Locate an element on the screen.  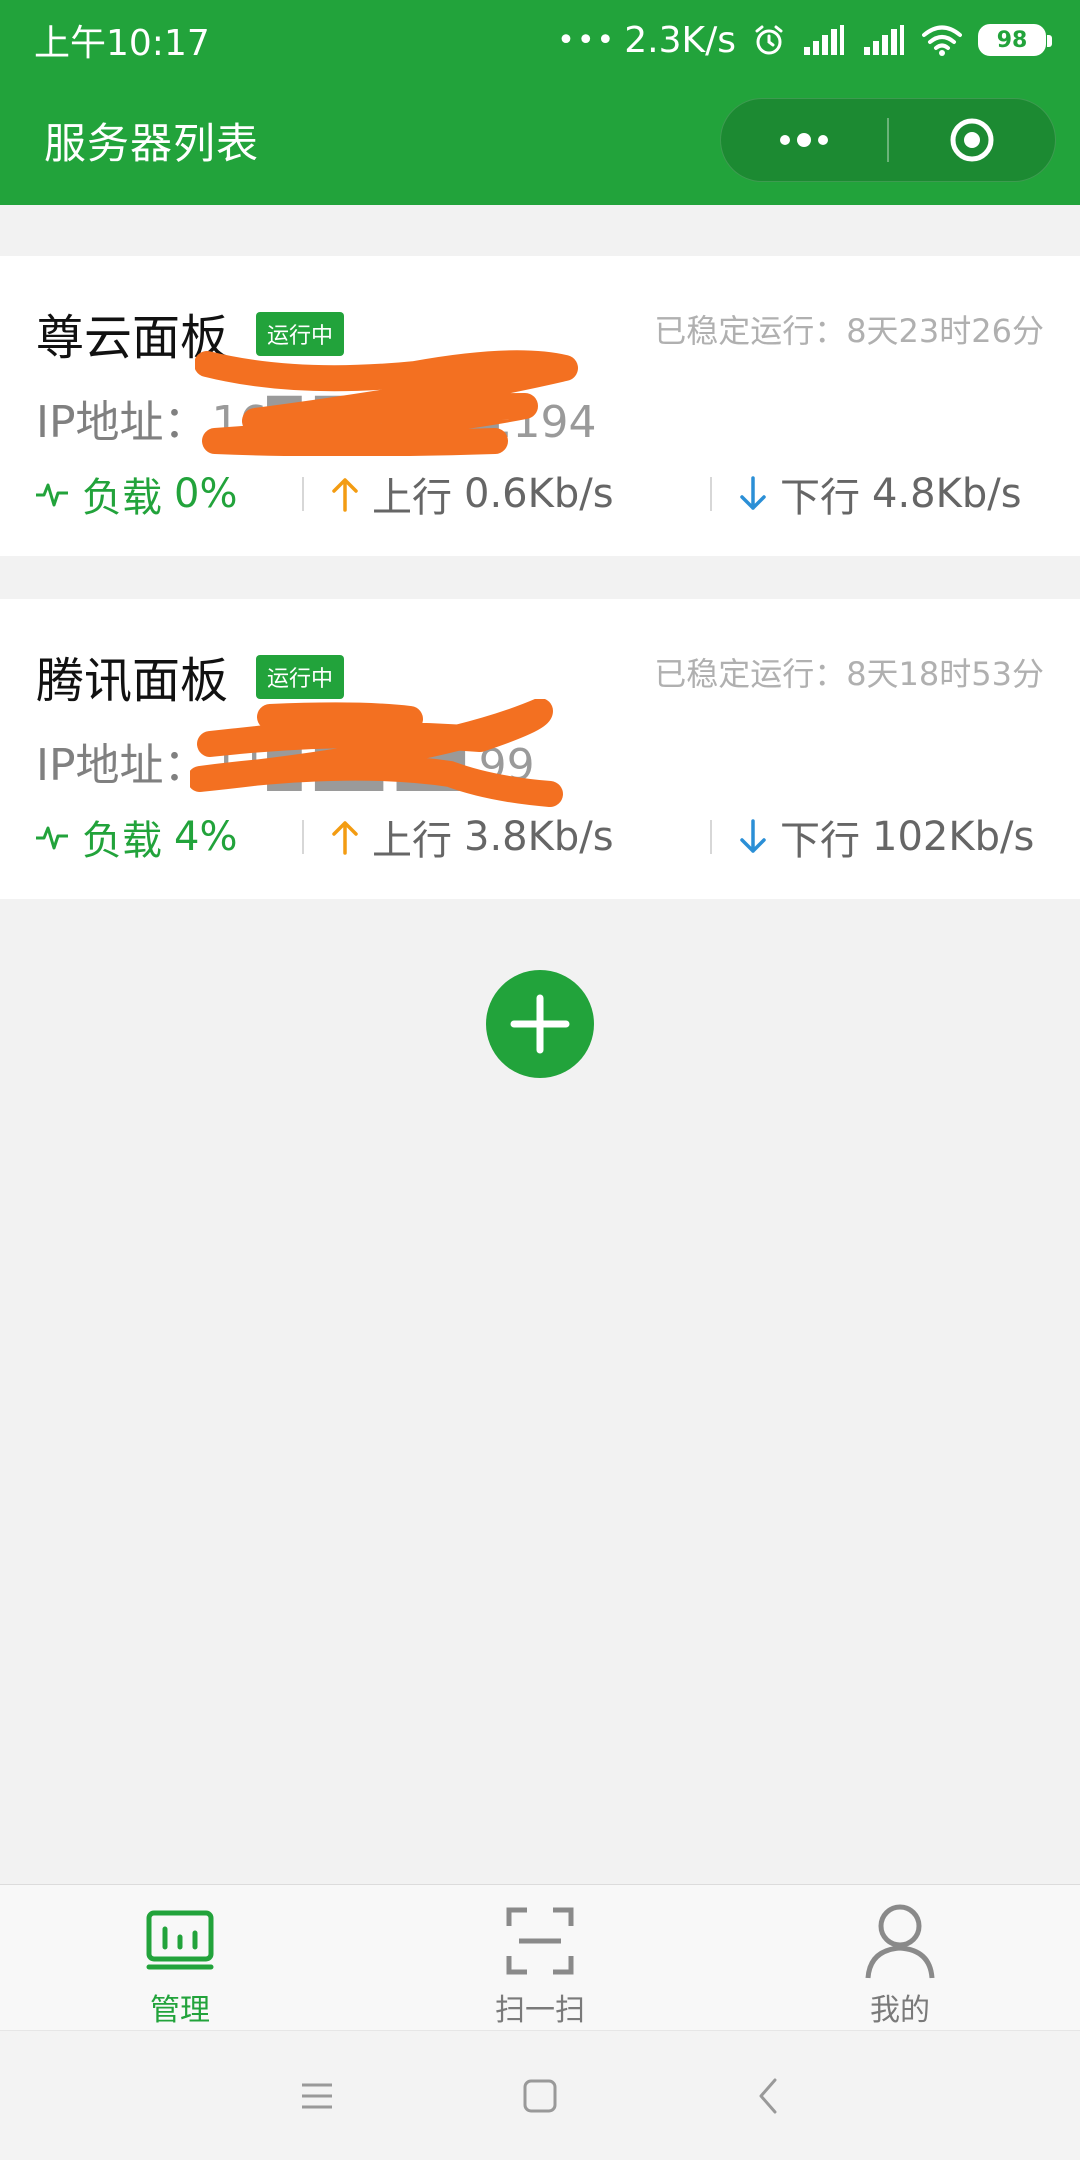
upload-value: 3.8Kb/s is located at coordinates (539, 837).